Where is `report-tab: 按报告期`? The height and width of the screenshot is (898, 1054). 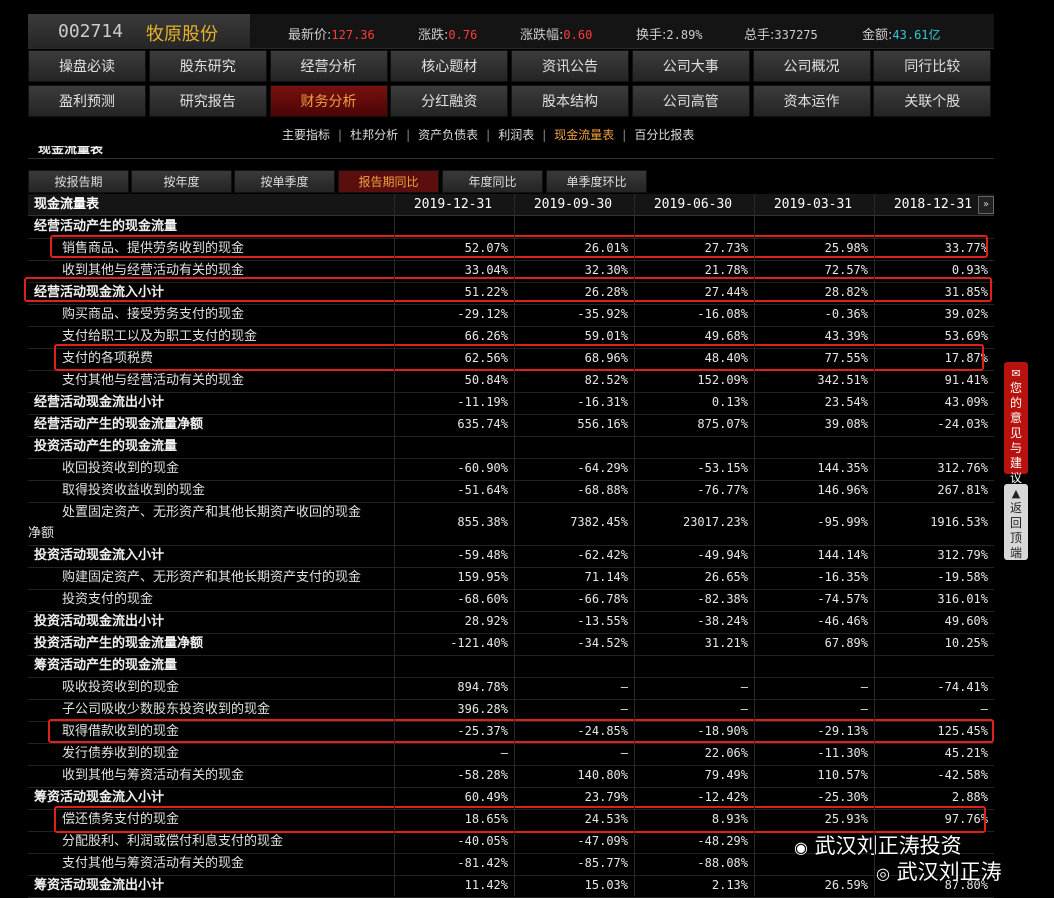 report-tab: 按报告期 is located at coordinates (78, 181).